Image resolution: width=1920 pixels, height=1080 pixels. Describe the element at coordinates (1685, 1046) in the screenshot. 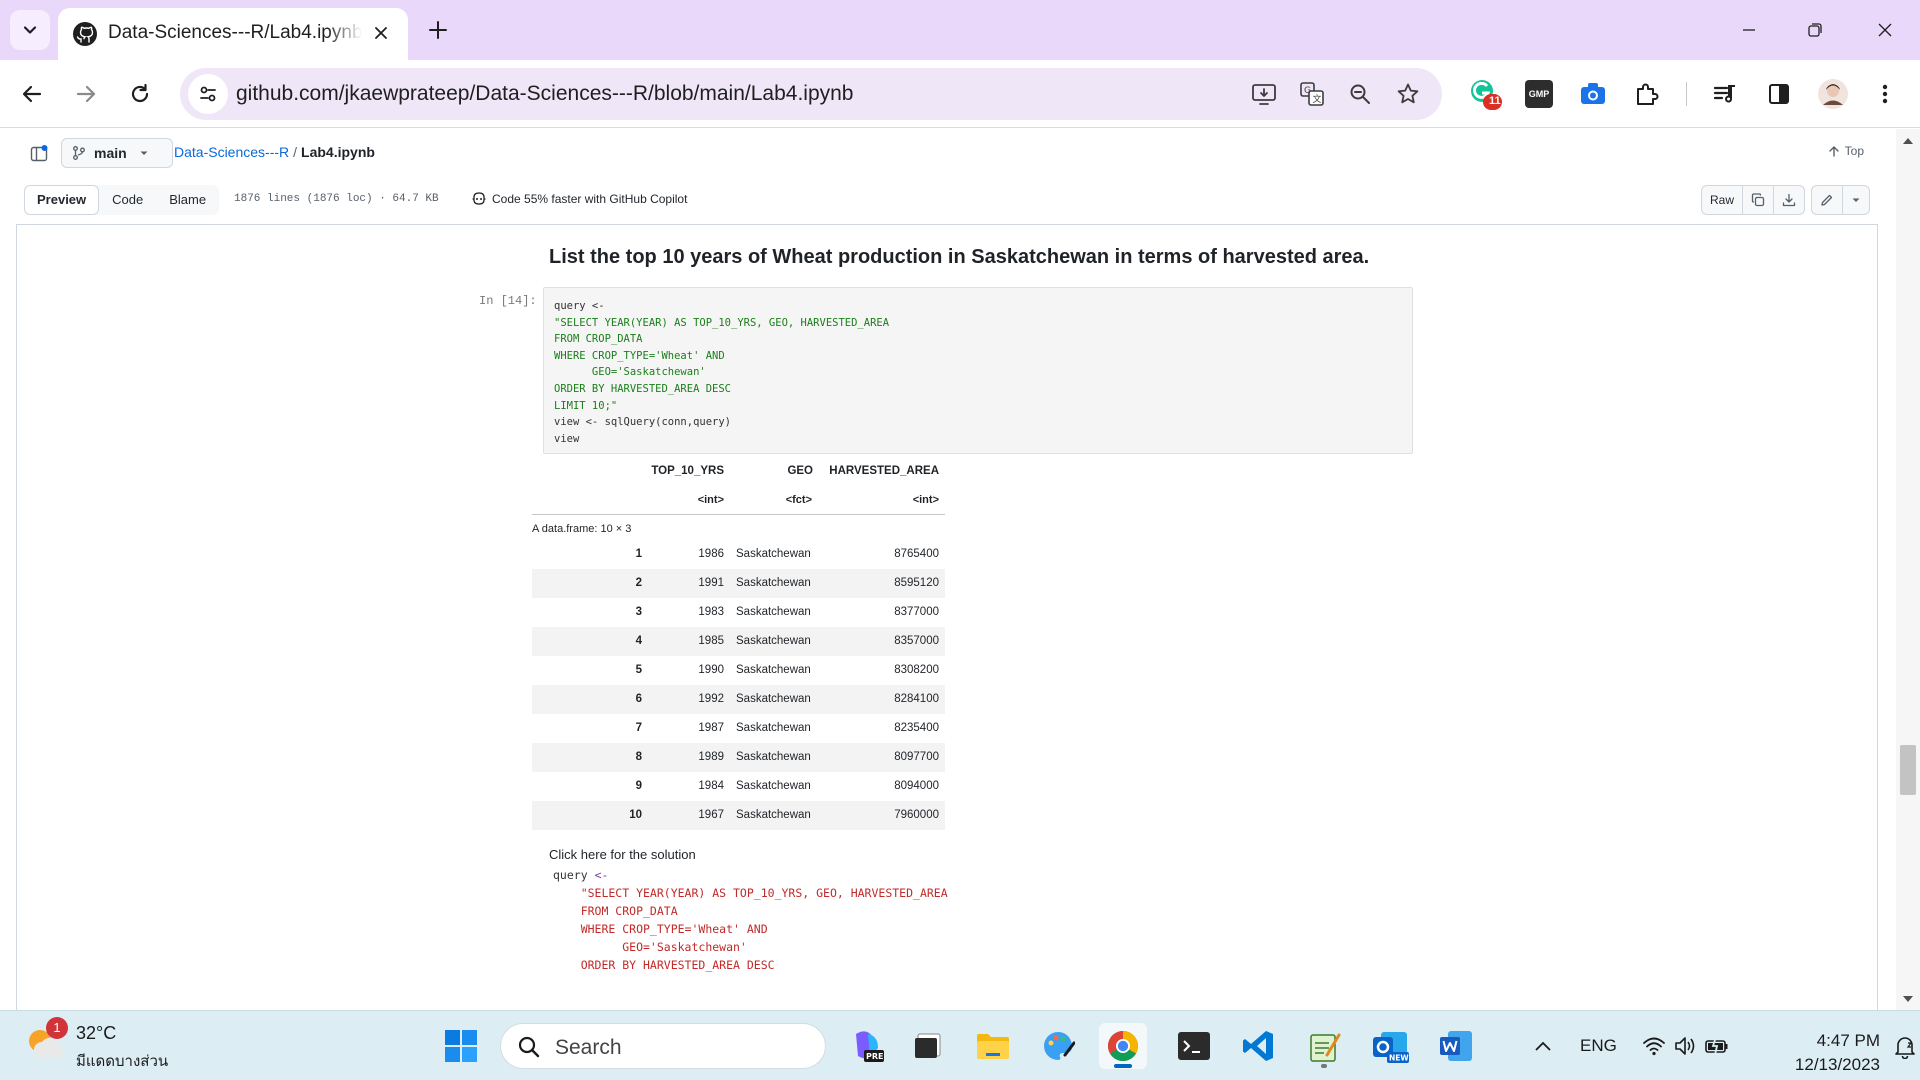

I see `volume-icon` at that location.